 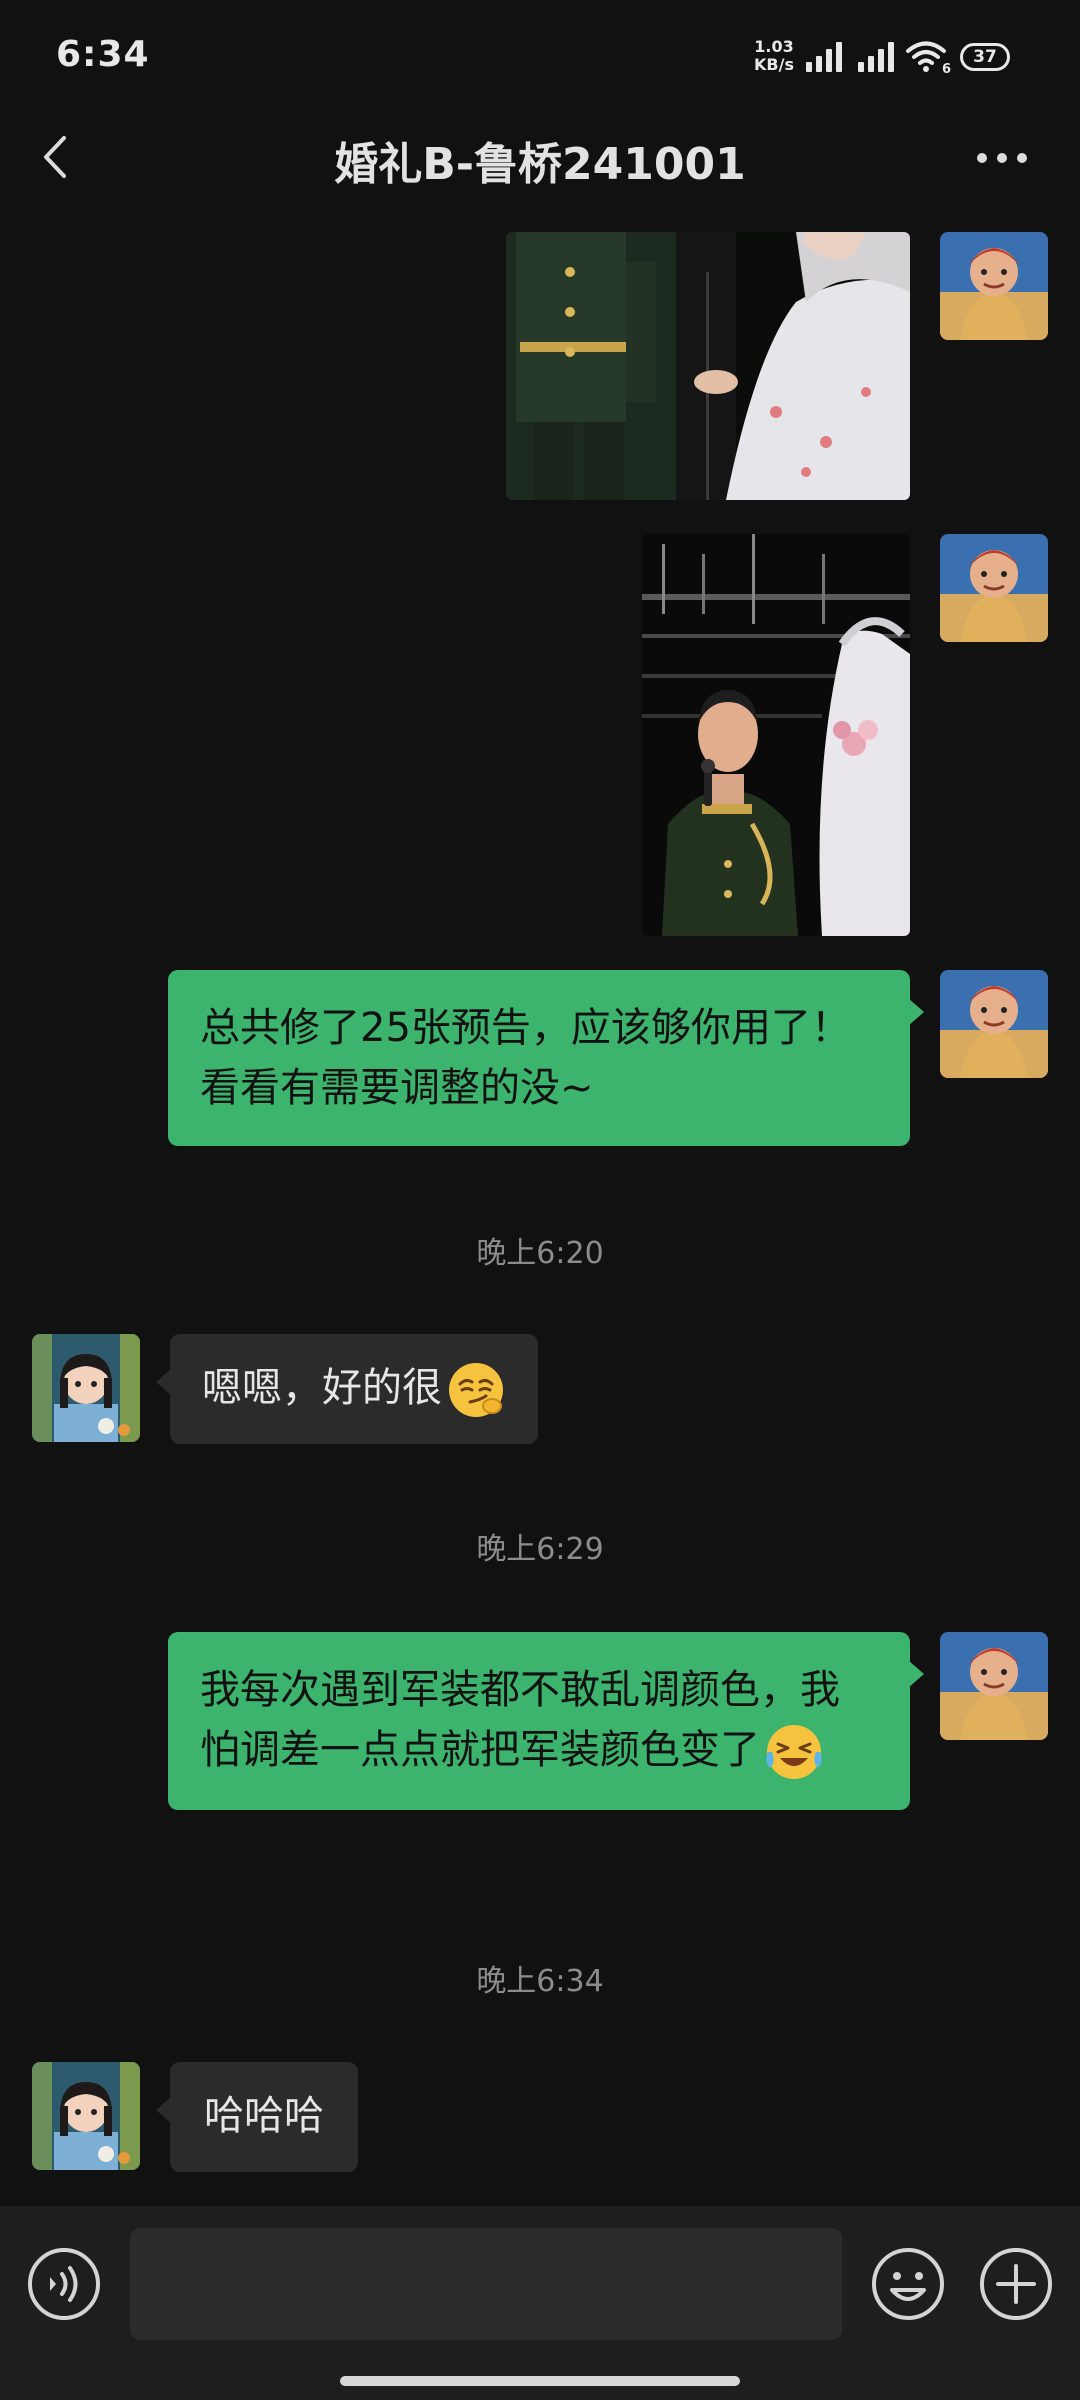 What do you see at coordinates (1016, 2284) in the screenshot?
I see `plus-icon` at bounding box center [1016, 2284].